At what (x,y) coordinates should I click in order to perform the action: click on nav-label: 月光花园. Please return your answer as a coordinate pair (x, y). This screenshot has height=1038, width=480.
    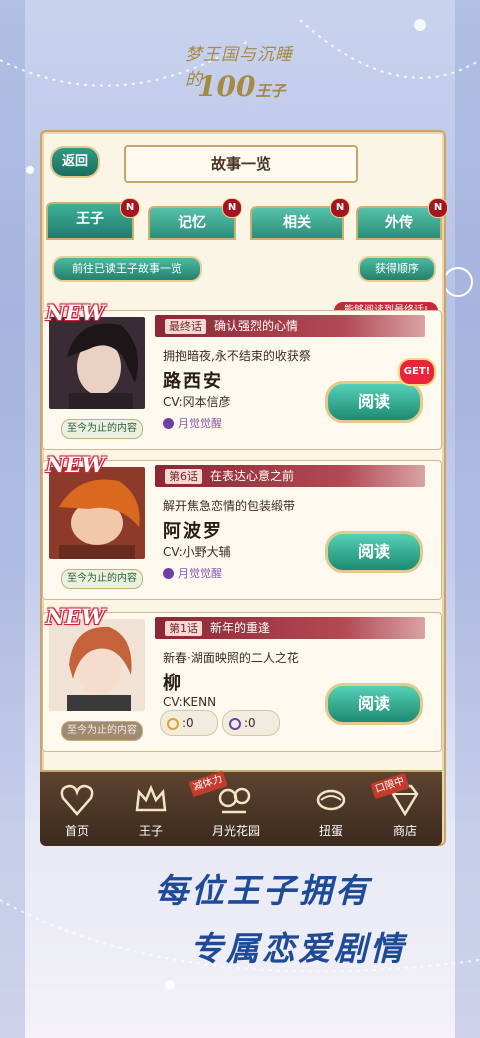
    Looking at the image, I should click on (235, 831).